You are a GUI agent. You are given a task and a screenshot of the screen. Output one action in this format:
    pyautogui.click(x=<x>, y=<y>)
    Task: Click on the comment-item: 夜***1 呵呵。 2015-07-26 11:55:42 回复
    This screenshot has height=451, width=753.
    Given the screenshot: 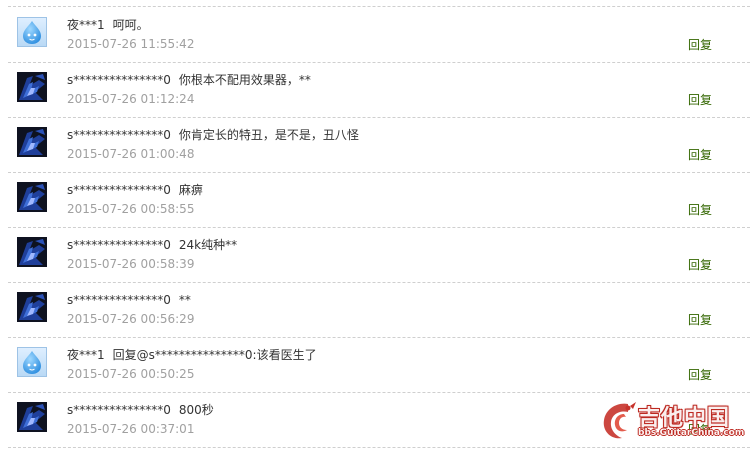 What is the action you would take?
    pyautogui.click(x=376, y=35)
    